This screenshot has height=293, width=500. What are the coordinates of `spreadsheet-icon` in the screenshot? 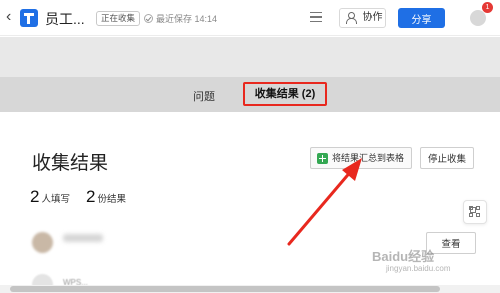 It's located at (322, 158).